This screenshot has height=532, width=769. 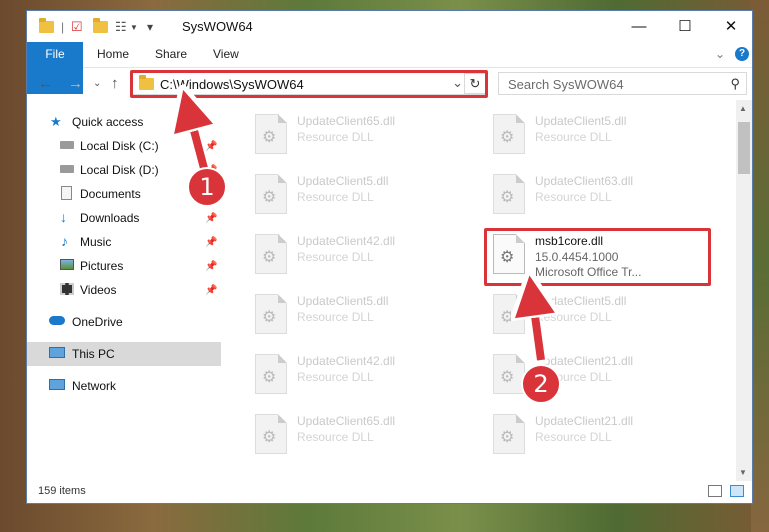 What do you see at coordinates (134, 27) in the screenshot?
I see `customize-dropdown-icon: ▼` at bounding box center [134, 27].